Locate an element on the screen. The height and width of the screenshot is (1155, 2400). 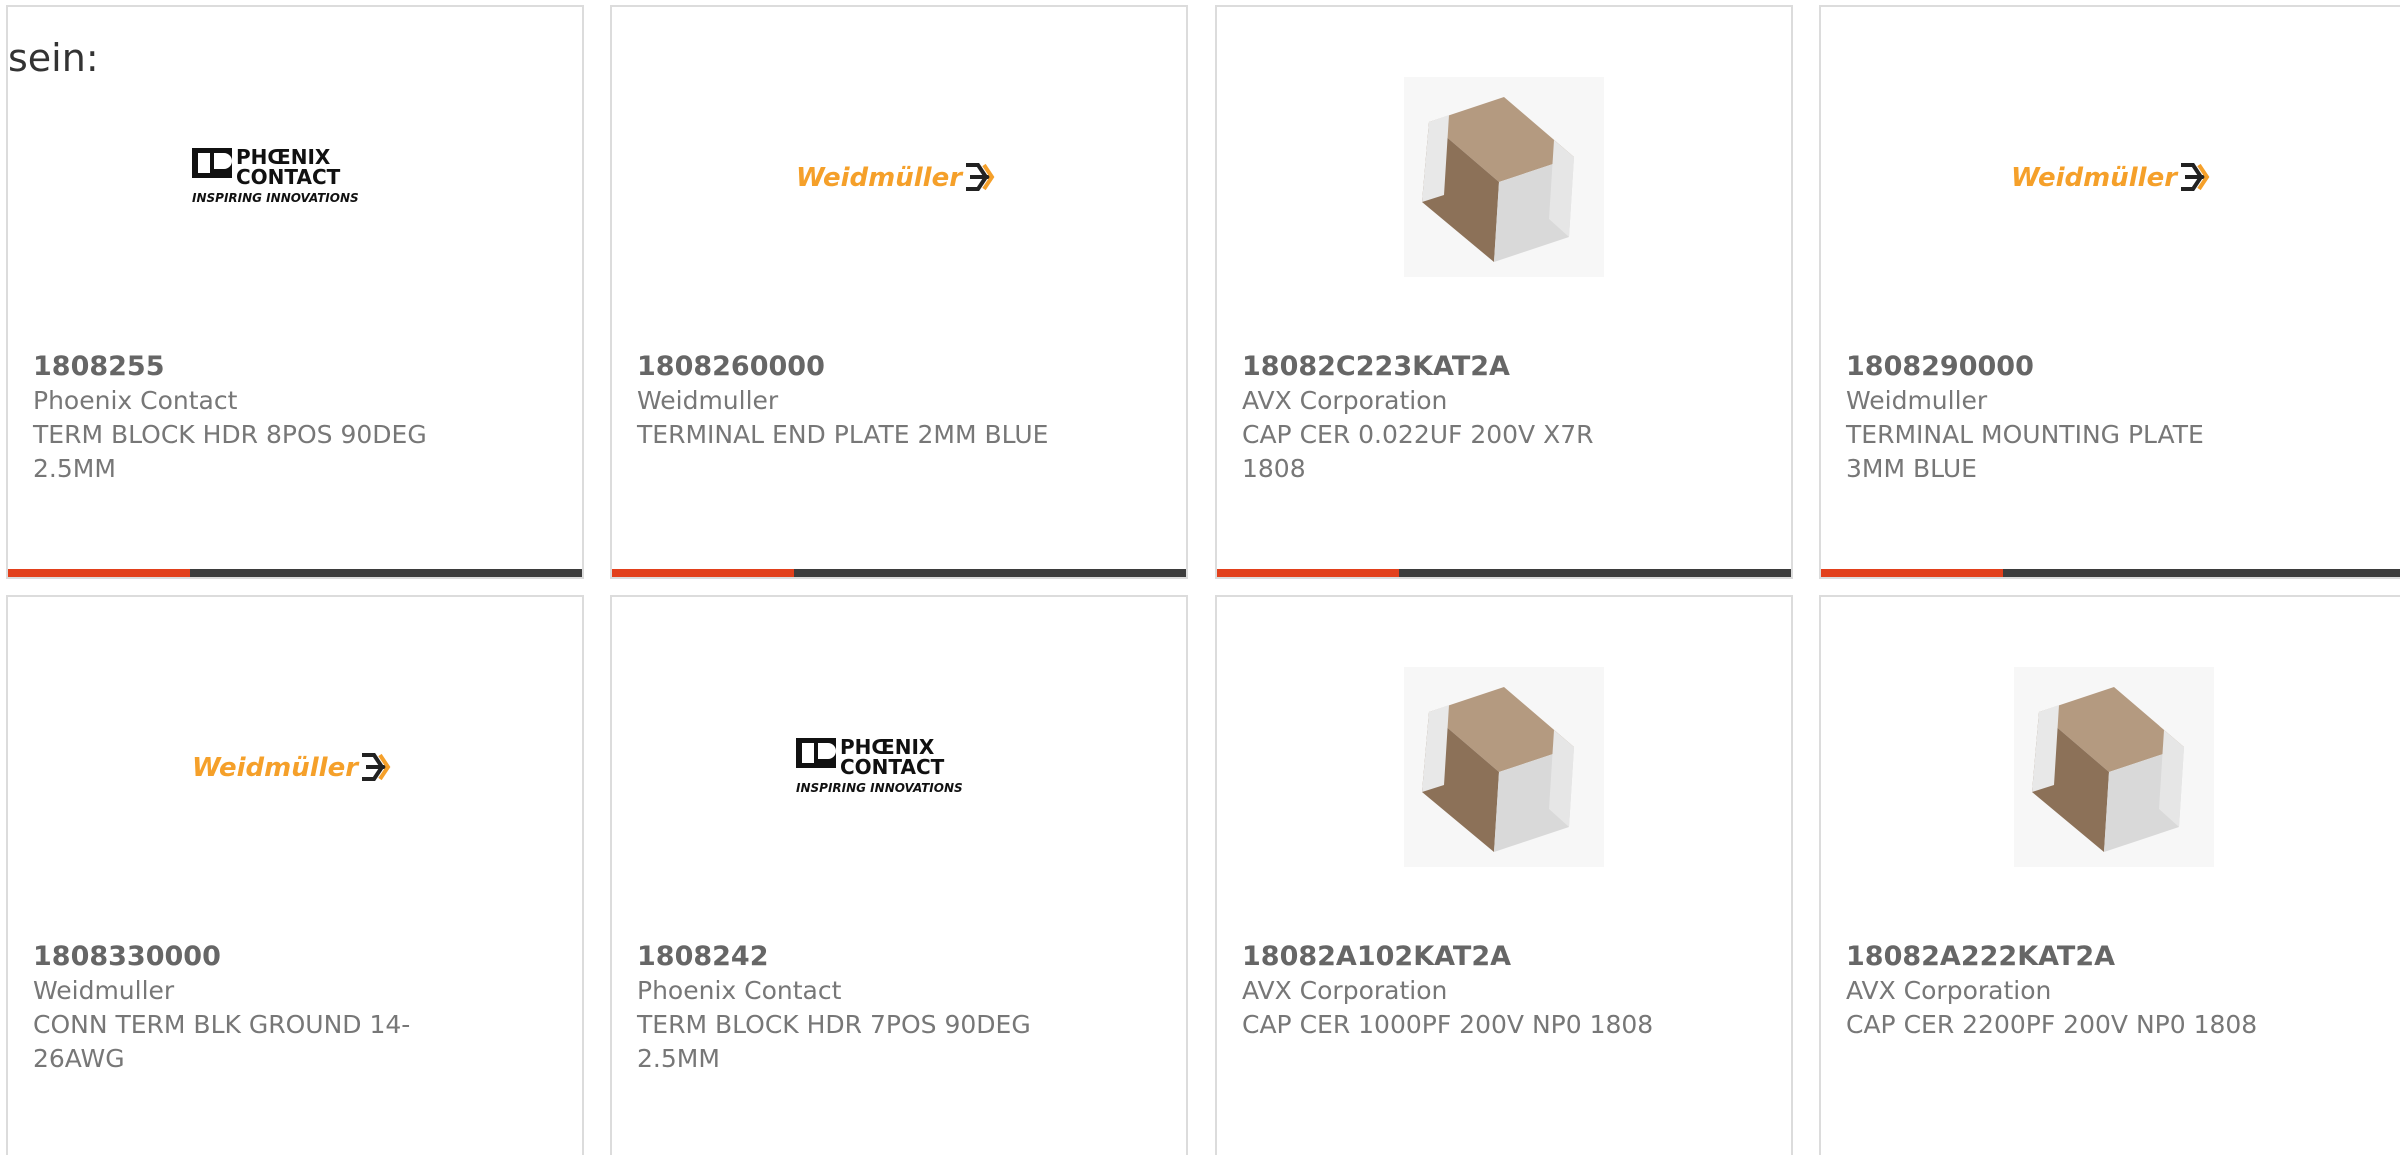
description: CONN TERM BLK GROUND 14-26AWG is located at coordinates (222, 1041).